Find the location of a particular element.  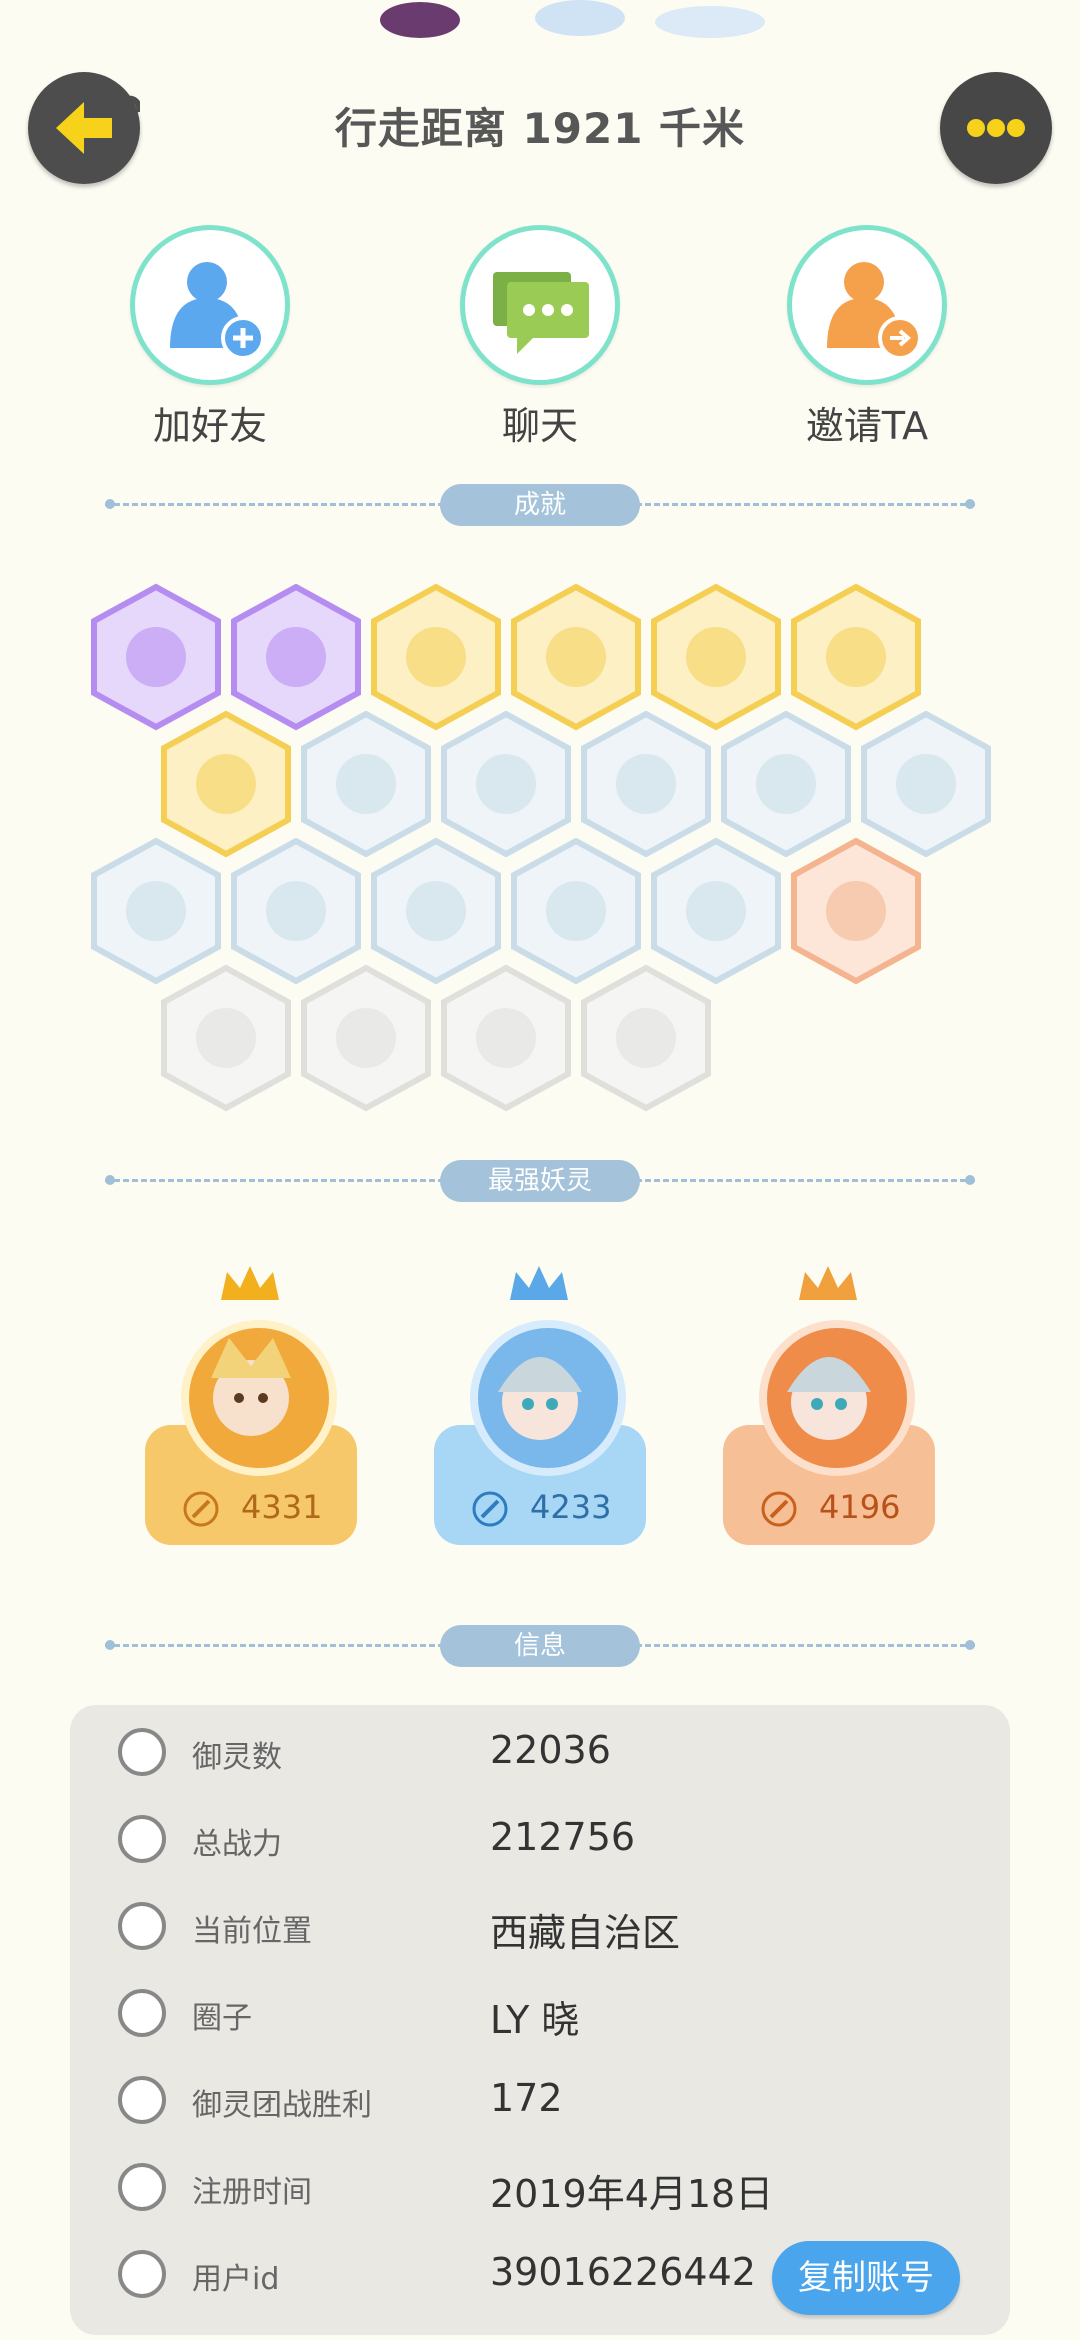

info-row-power: 总战力 212756 is located at coordinates (540, 1839).